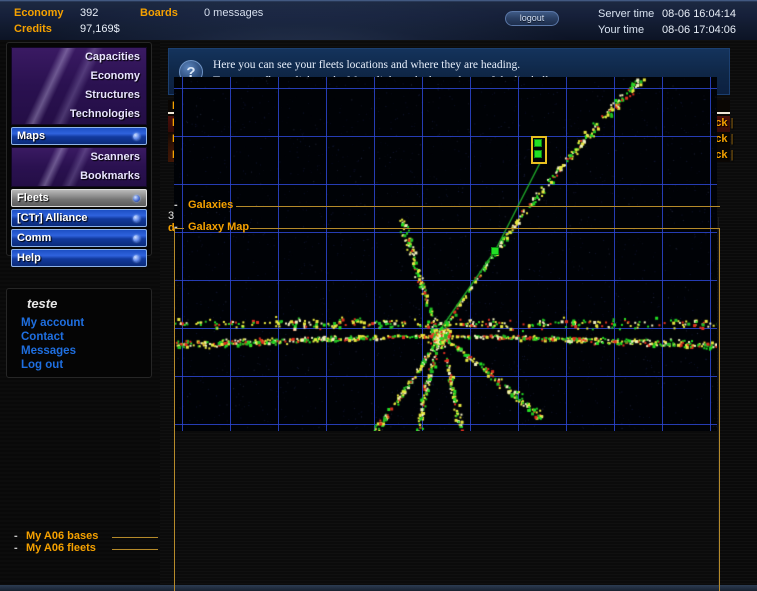 Image resolution: width=757 pixels, height=591 pixels. I want to click on section-border-galaxy-map, so click(174, 409).